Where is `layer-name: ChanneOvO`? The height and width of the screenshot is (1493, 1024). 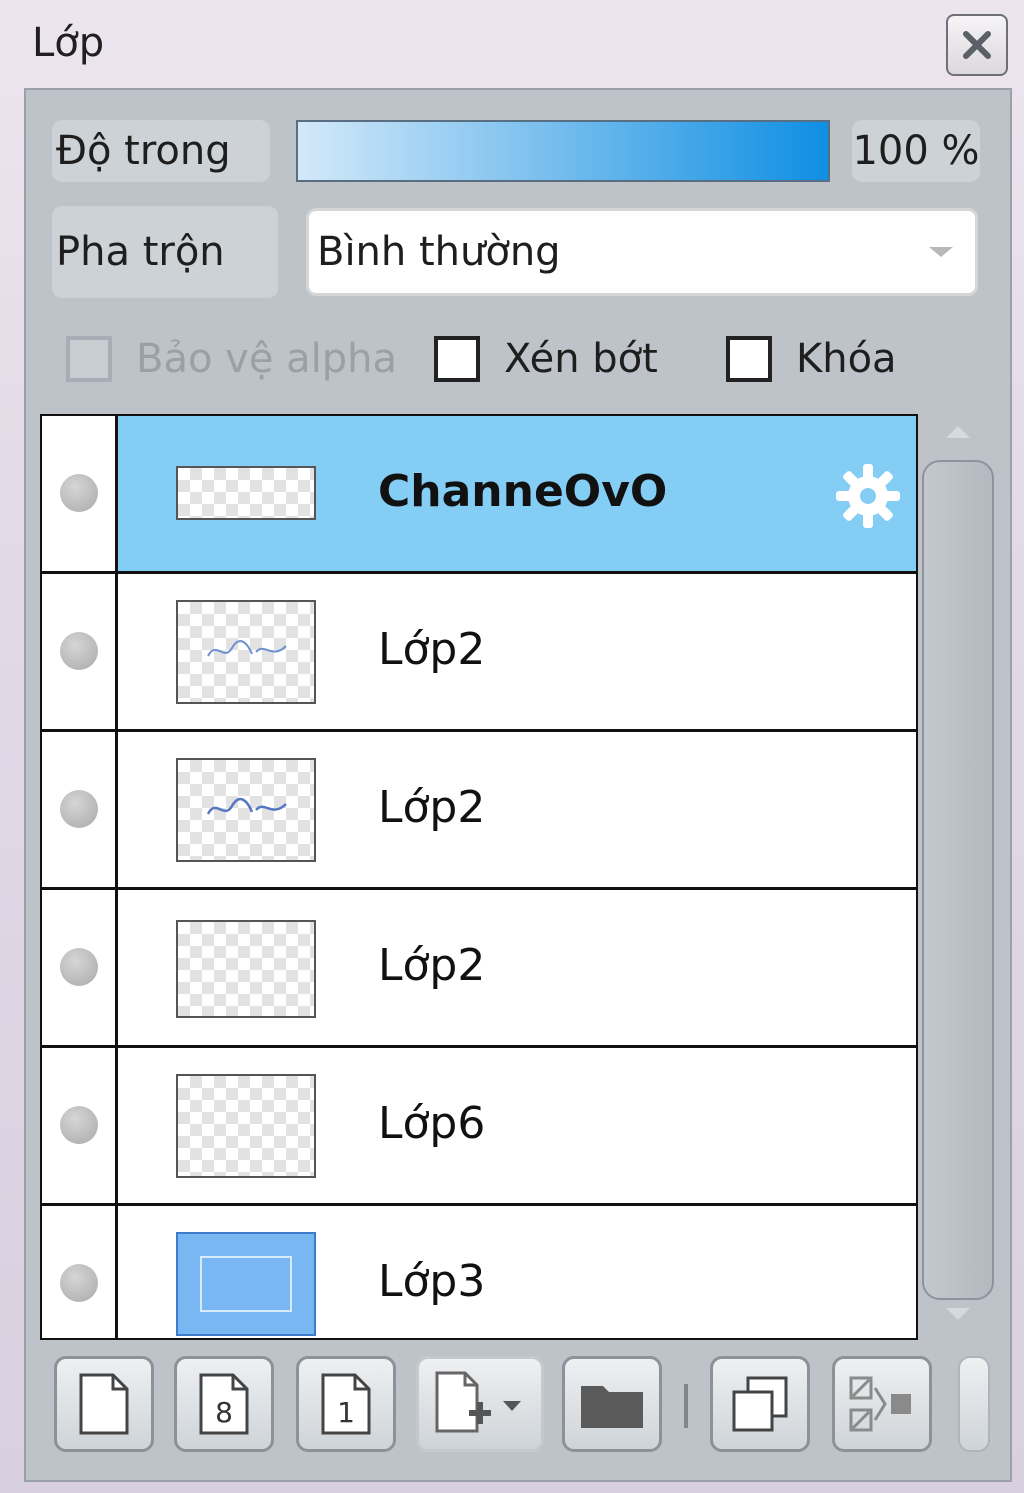
layer-name: ChanneOvO is located at coordinates (523, 491).